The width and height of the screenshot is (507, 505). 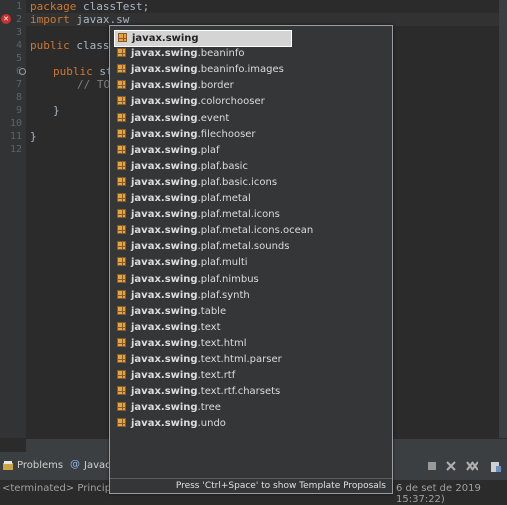 I want to click on completion-item: javax.swing.event, so click(x=204, y=118).